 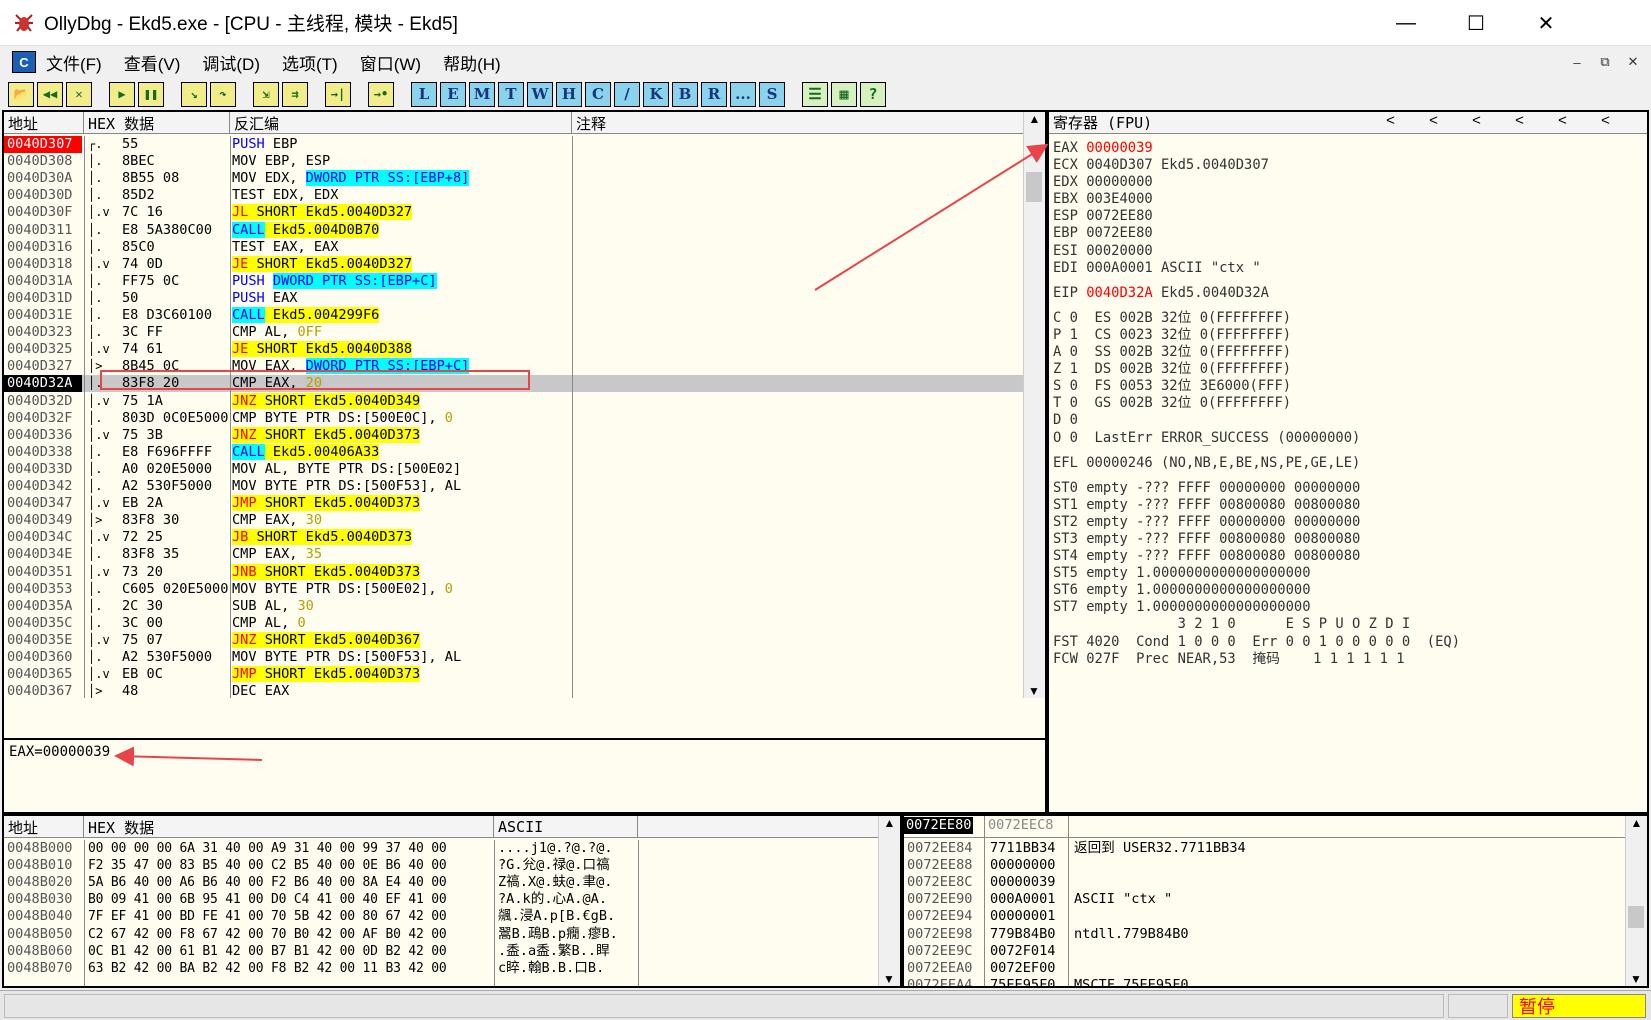 I want to click on toolbar-window-button-0: L, so click(x=424, y=94).